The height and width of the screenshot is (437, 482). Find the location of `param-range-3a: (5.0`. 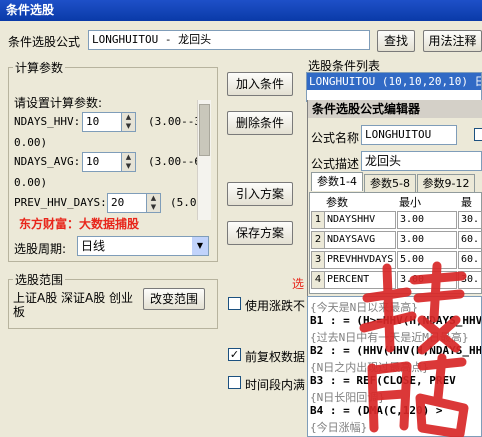

param-range-3a: (5.0 is located at coordinates (183, 202).